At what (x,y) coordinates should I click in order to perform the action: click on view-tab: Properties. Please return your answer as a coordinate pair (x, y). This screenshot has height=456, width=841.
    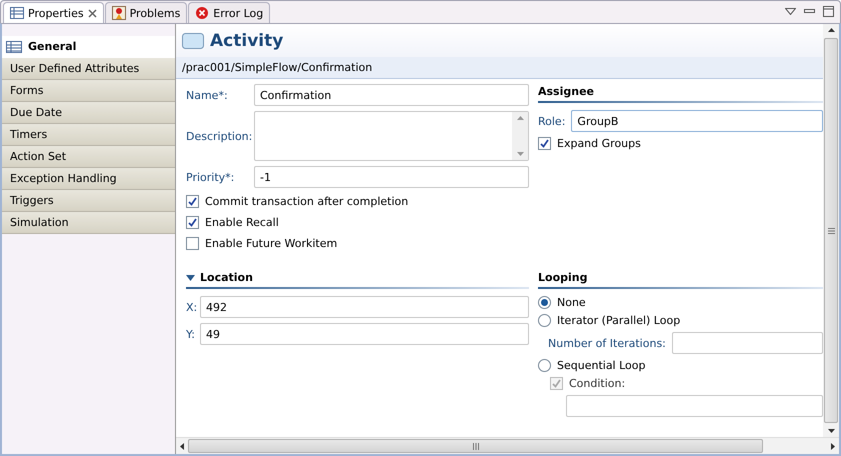
    Looking at the image, I should click on (53, 12).